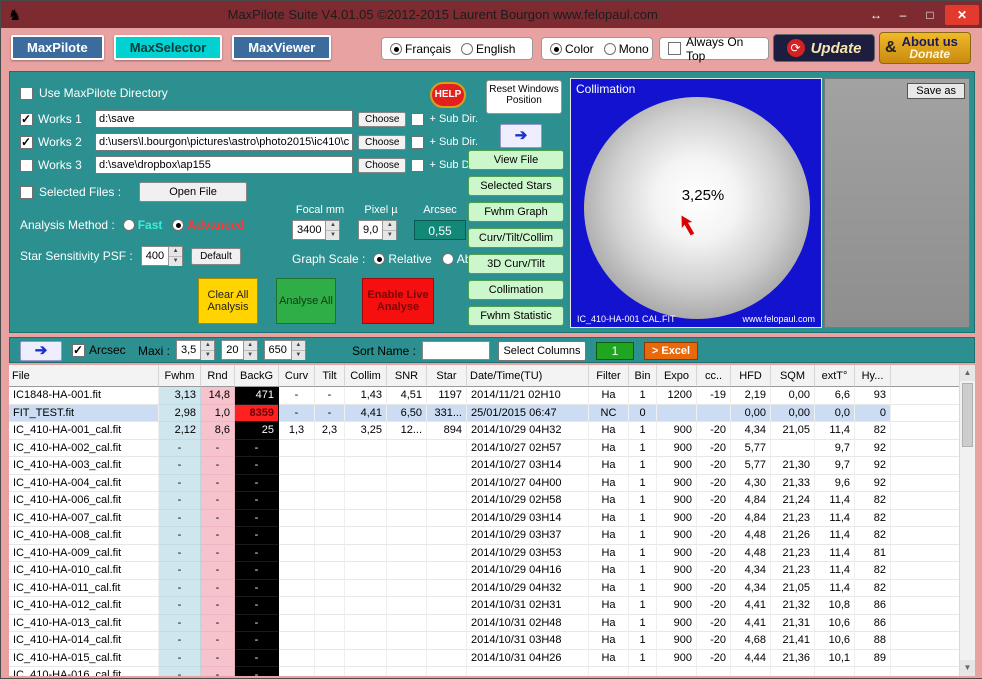 The width and height of the screenshot is (982, 679). Describe the element at coordinates (643, 376) in the screenshot. I see `column-header-bin: Bin` at that location.